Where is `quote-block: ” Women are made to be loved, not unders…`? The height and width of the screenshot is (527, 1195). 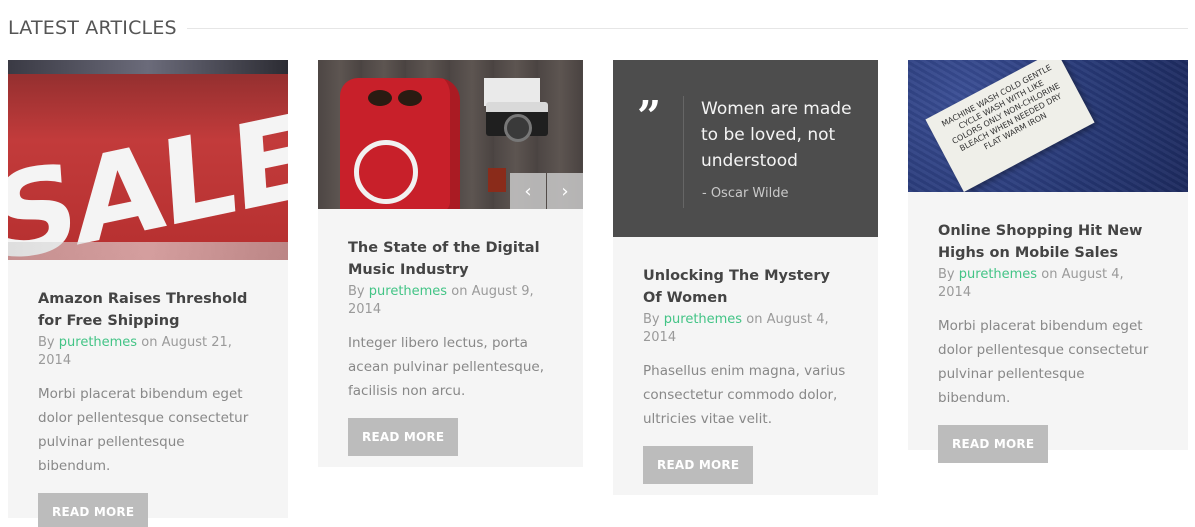
quote-block: ” Women are made to be loved, not unders… is located at coordinates (745, 148).